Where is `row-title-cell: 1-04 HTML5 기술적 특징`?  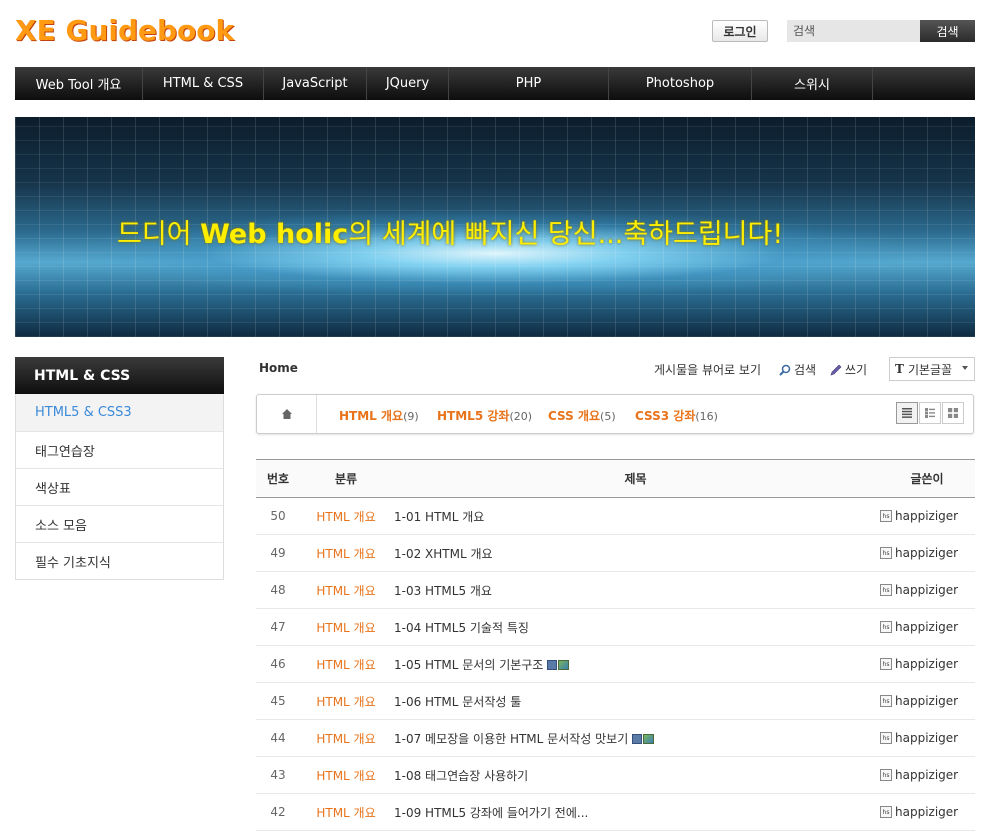 row-title-cell: 1-04 HTML5 기술적 특징 is located at coordinates (635, 627).